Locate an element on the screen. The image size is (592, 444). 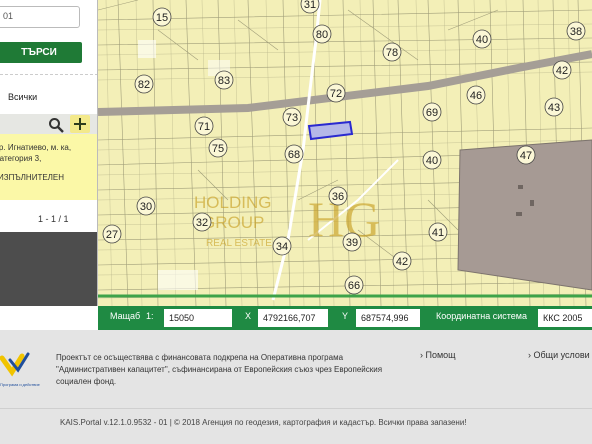
scale-input: 15050 is located at coordinates (198, 318).